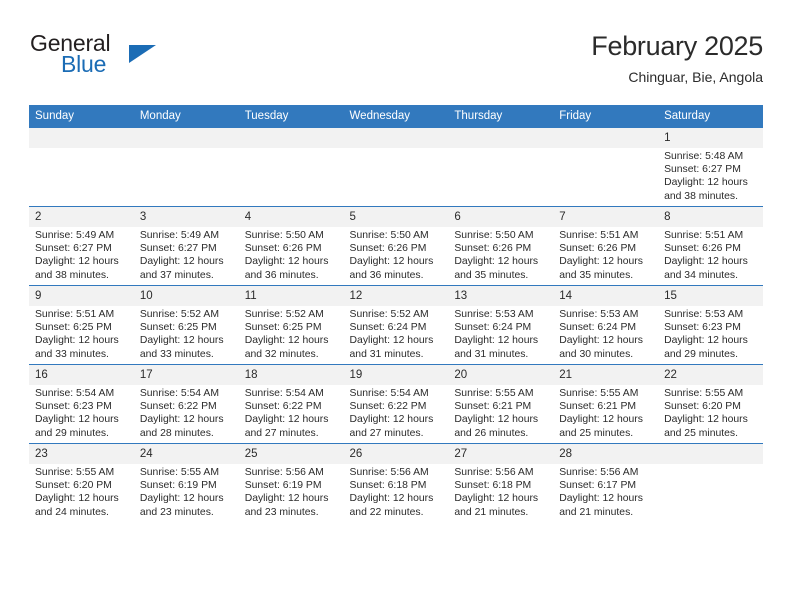 This screenshot has width=792, height=612. I want to click on day-number: 19, so click(396, 375).